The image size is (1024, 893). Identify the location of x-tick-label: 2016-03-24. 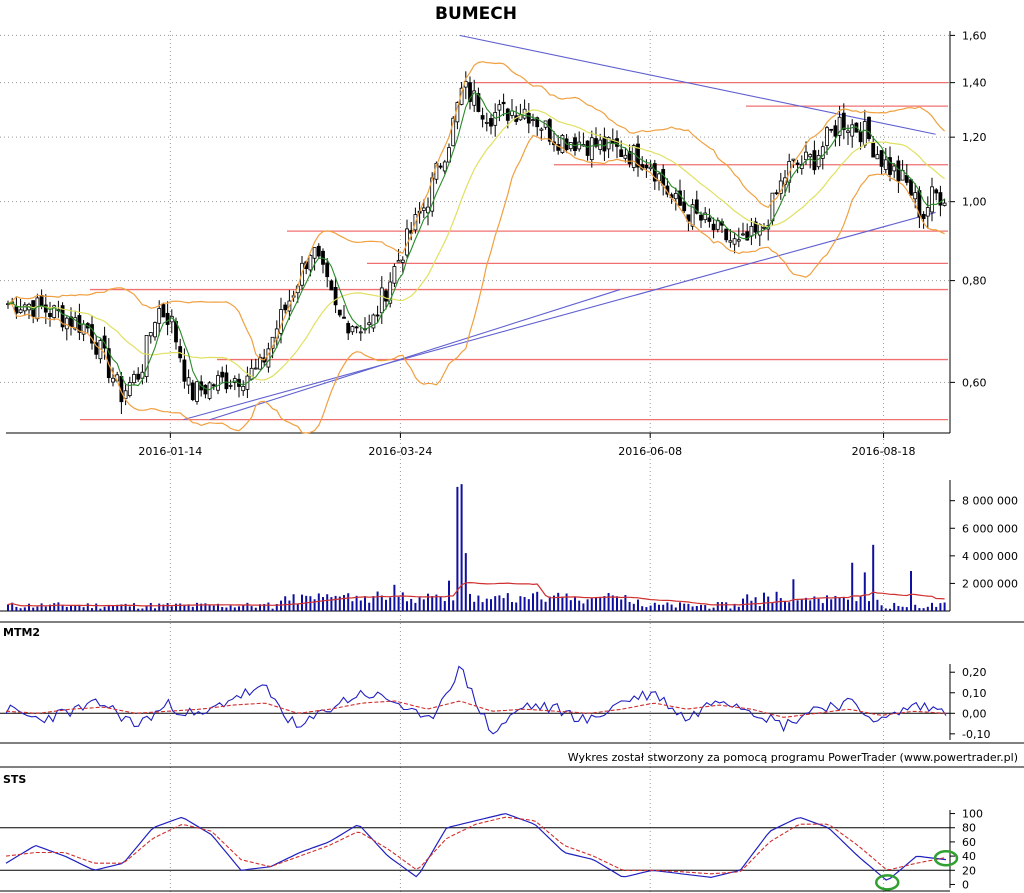
(400, 451).